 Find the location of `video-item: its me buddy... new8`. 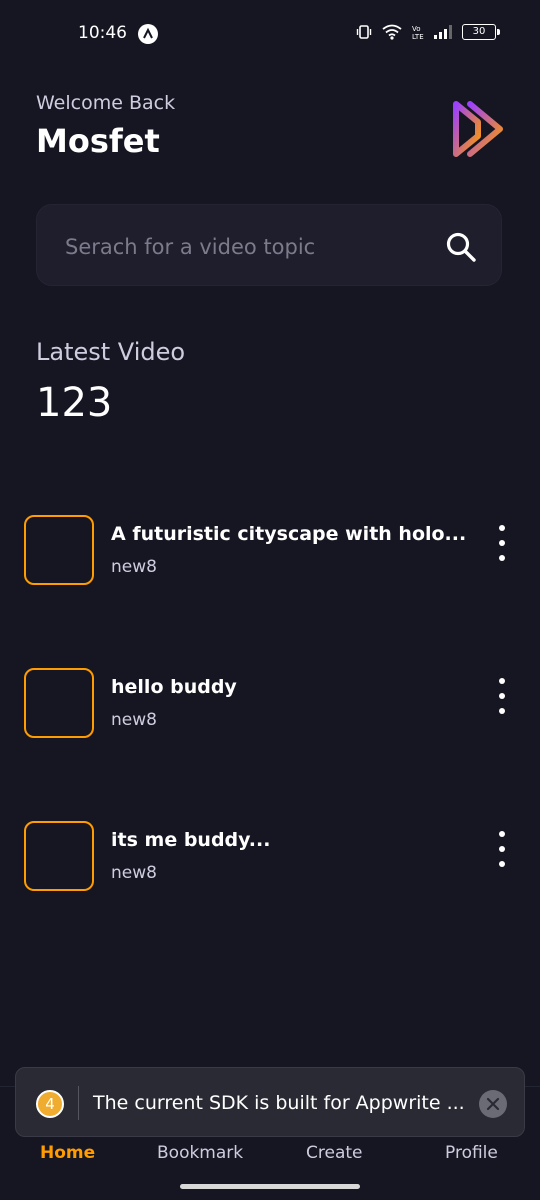

video-item: its me buddy... new8 is located at coordinates (272, 856).